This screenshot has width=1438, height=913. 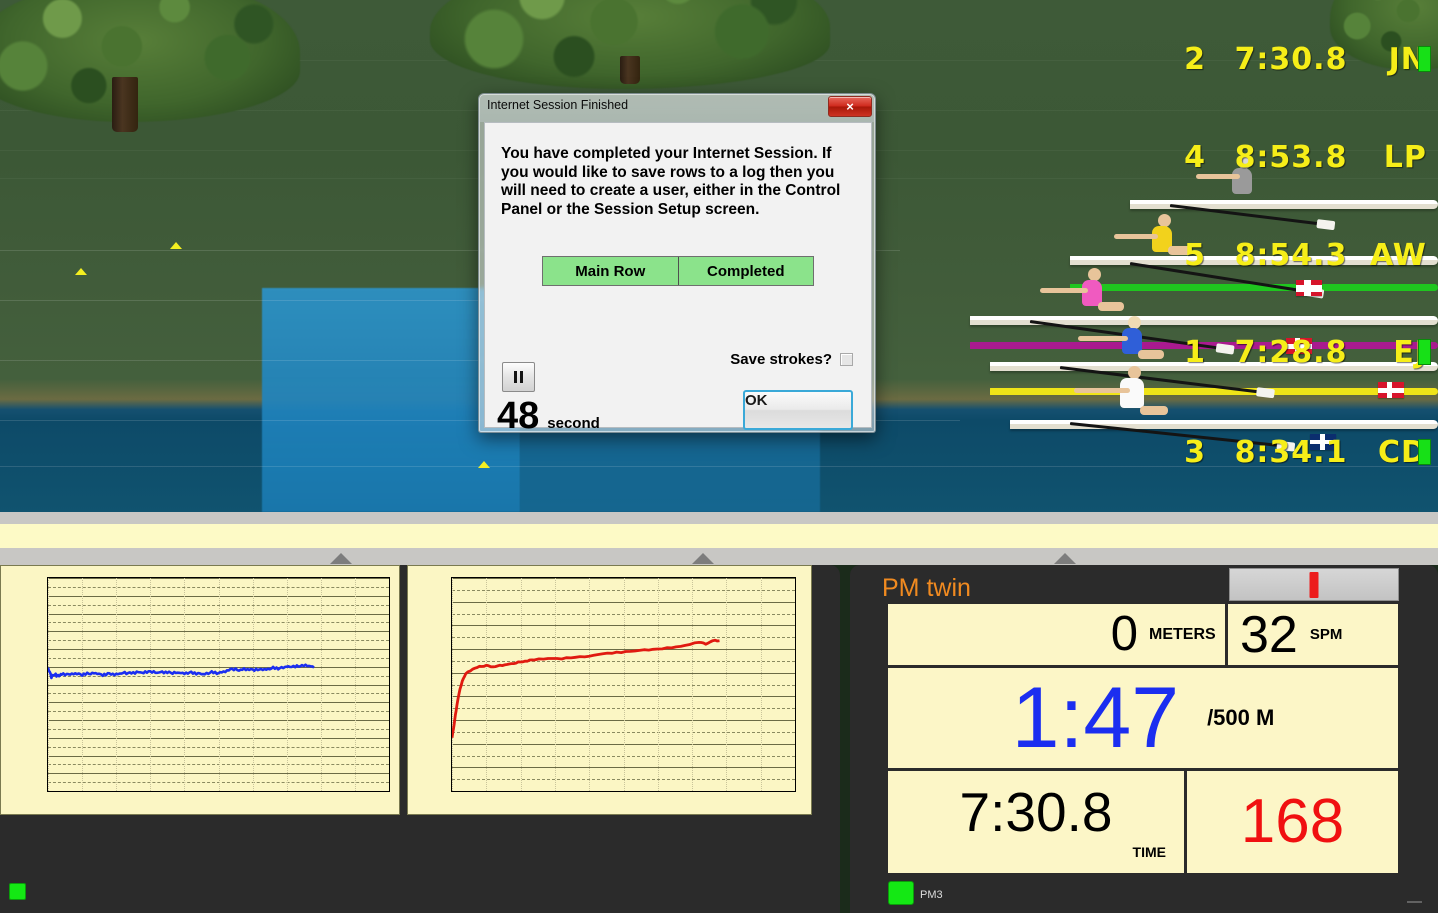 I want to click on pm-footer: PM3 —, so click(x=1144, y=891).